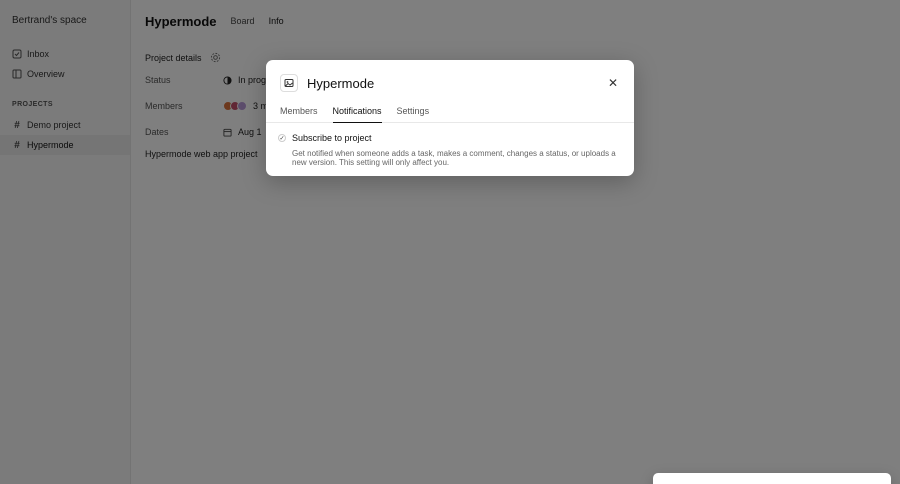 The height and width of the screenshot is (484, 900). I want to click on tab-members: Members, so click(299, 114).